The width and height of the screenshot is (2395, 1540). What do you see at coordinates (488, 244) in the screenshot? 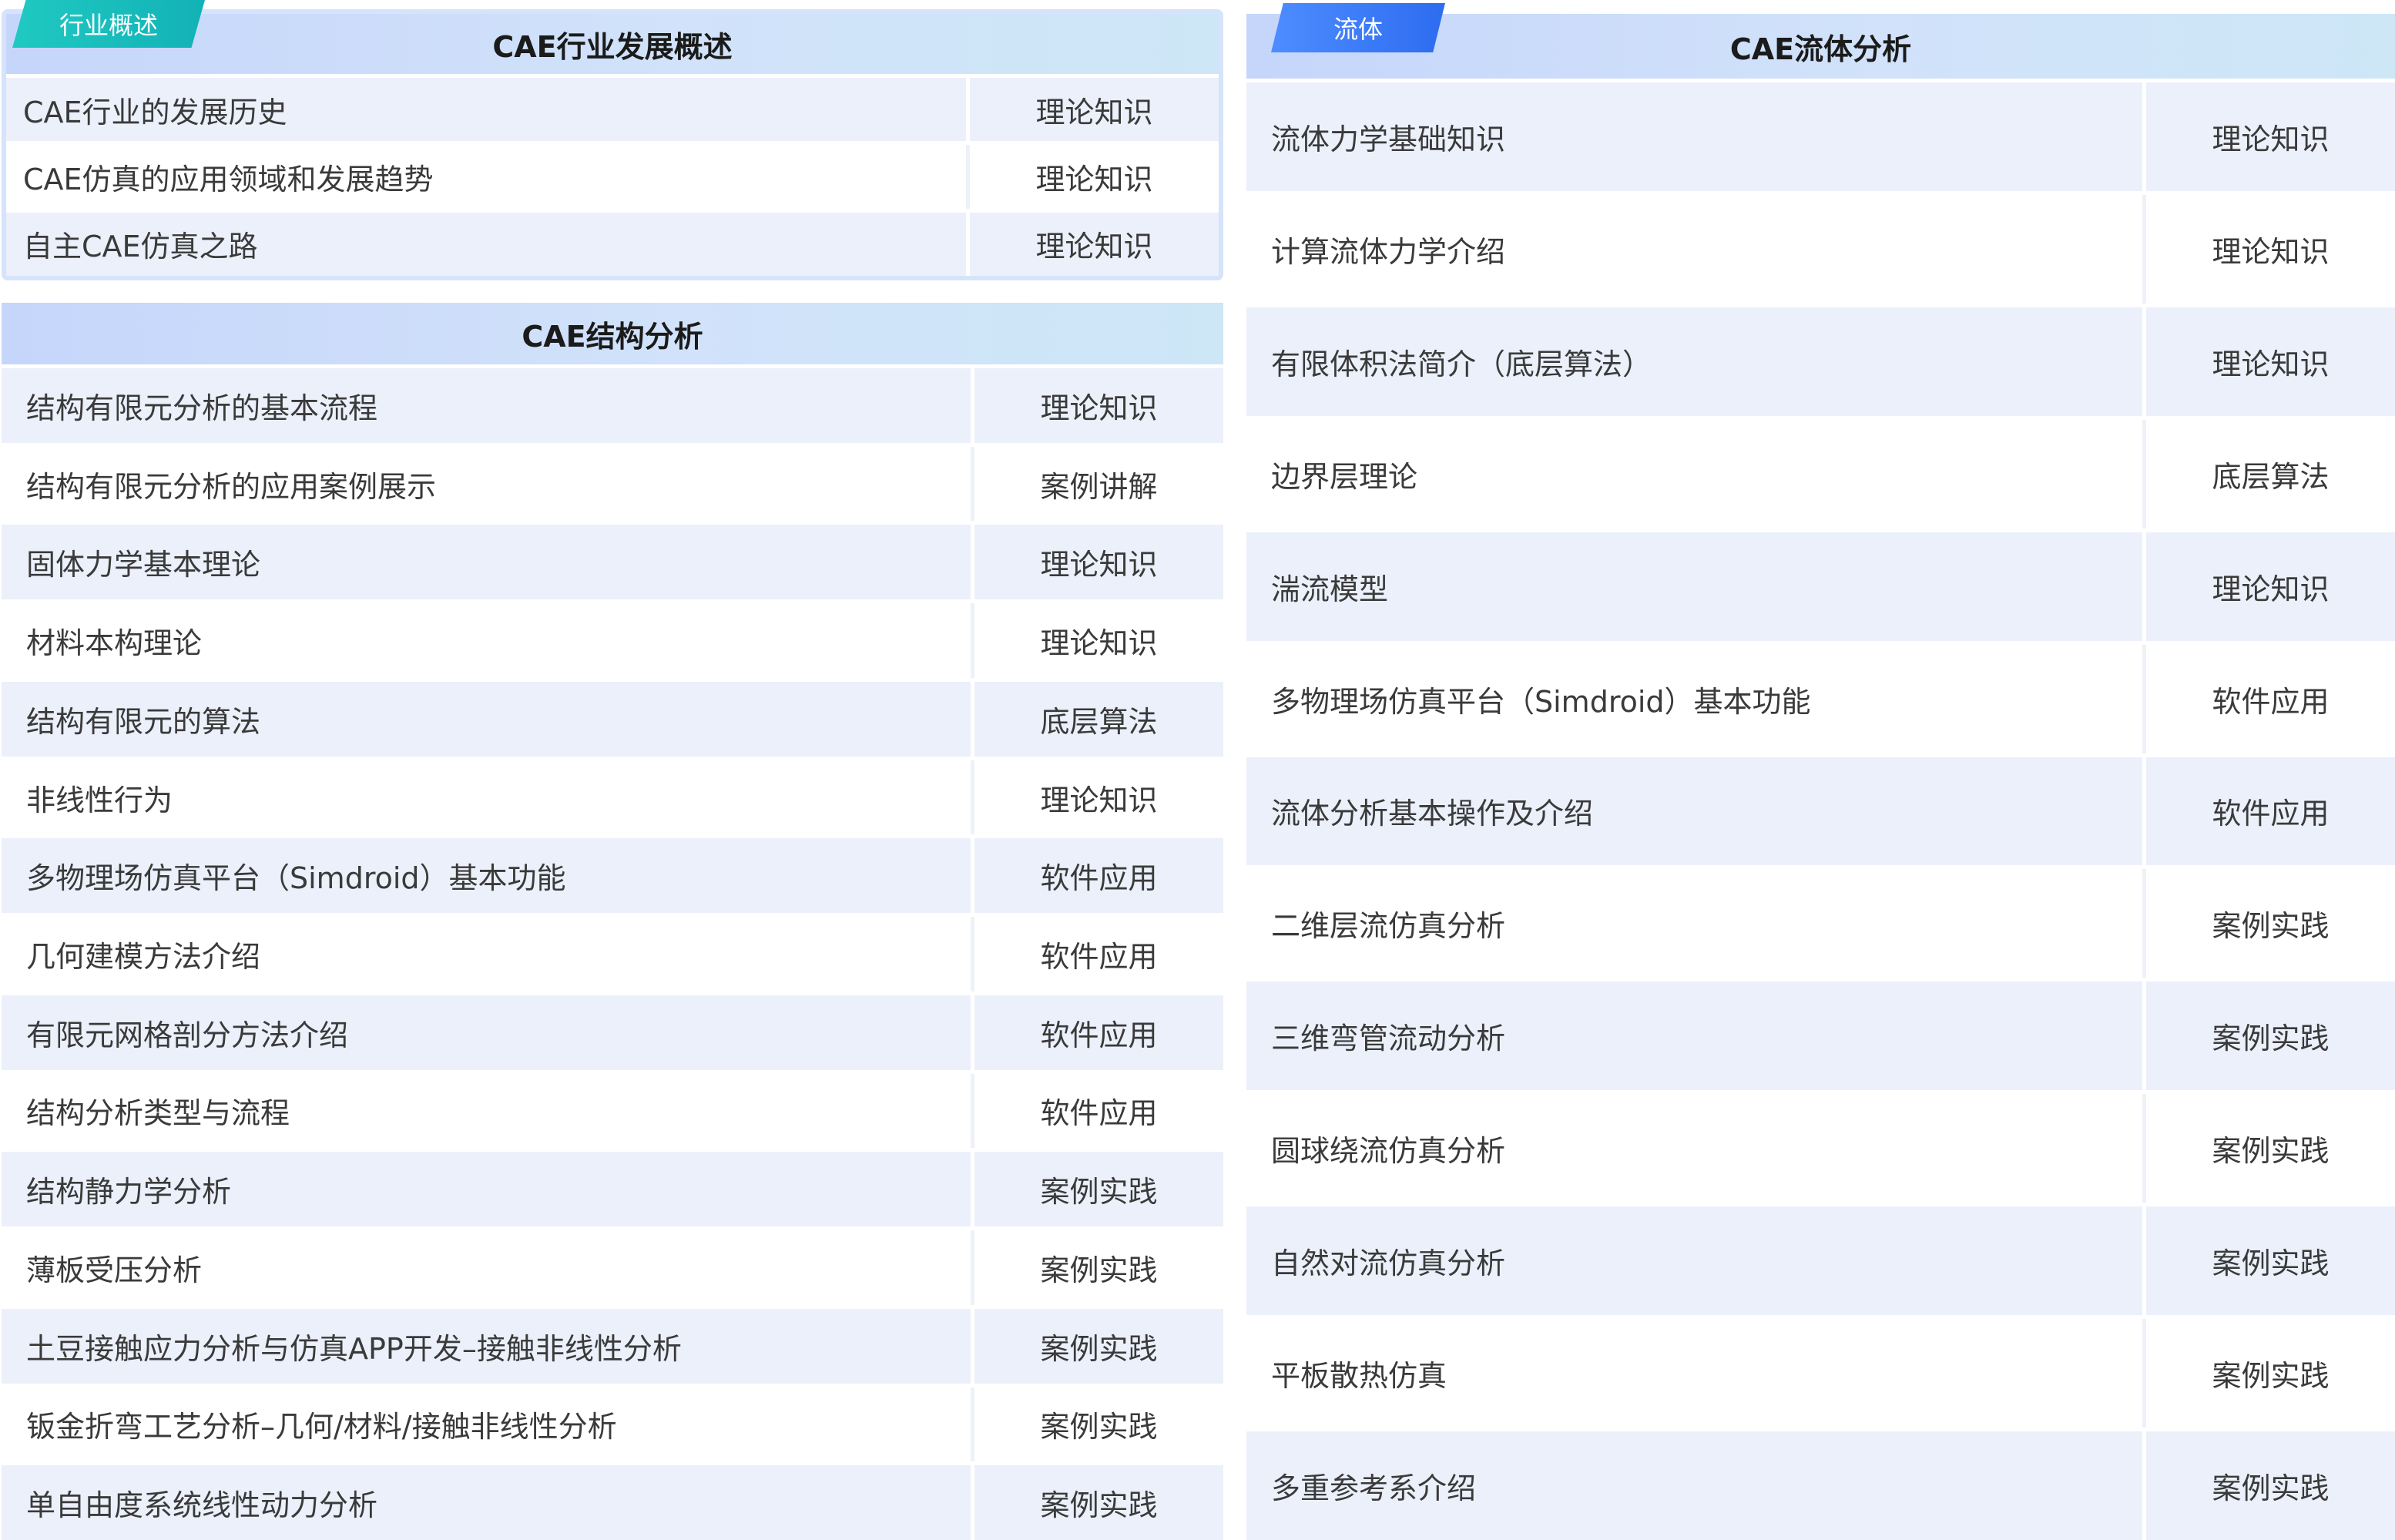
I see `course-name: 自主CAE仿真之路` at bounding box center [488, 244].